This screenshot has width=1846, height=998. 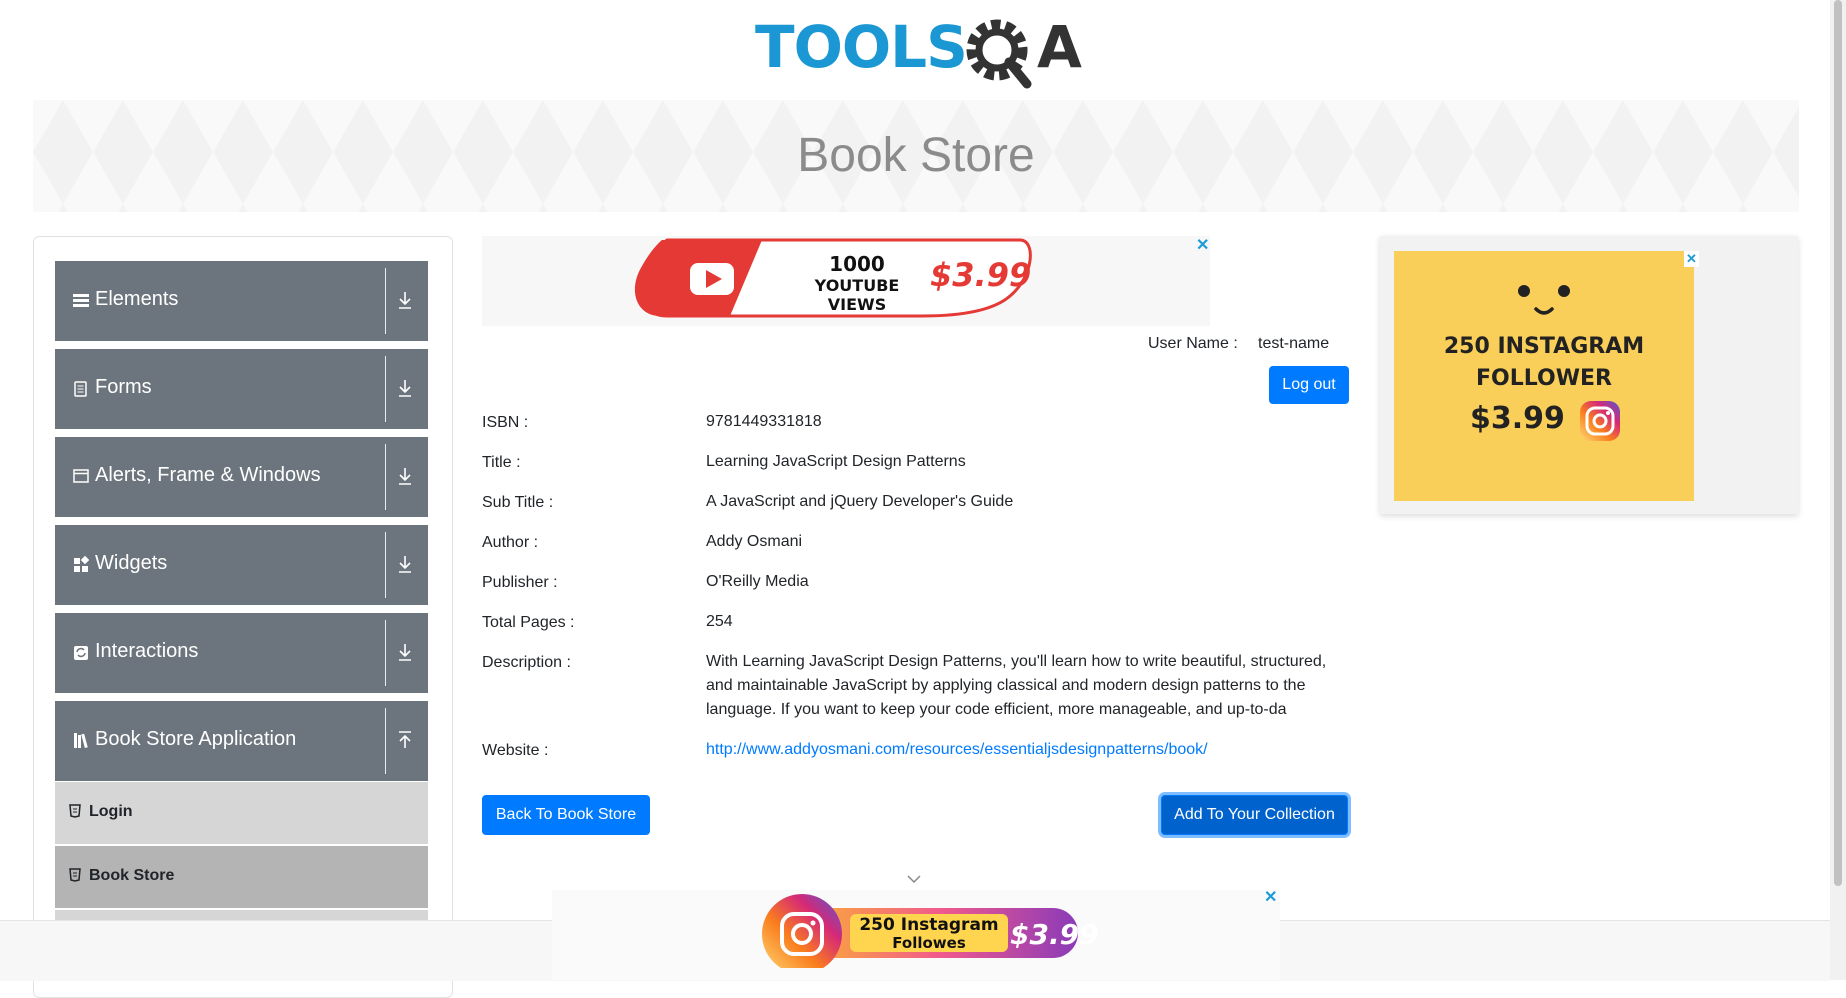 I want to click on add-to-collection-button: Add To Your Collection, so click(x=1254, y=815).